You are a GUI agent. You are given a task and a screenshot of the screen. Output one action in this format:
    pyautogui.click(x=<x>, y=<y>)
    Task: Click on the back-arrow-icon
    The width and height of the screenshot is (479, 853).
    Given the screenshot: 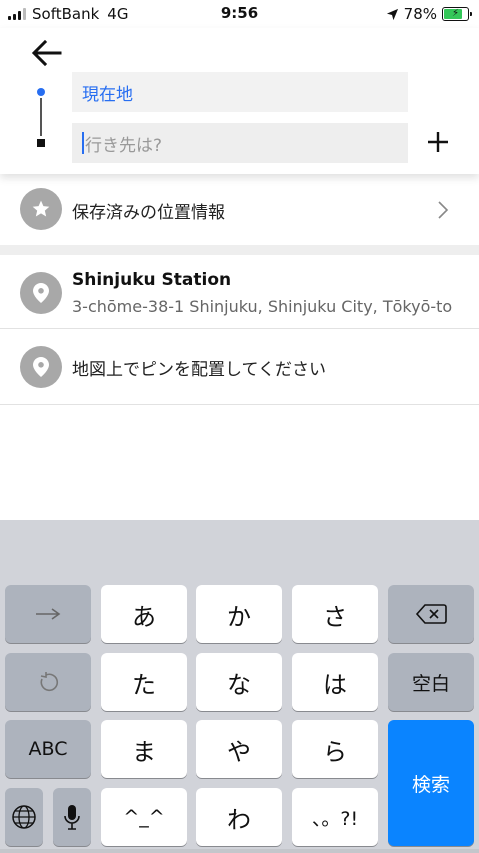 What is the action you would take?
    pyautogui.click(x=46, y=53)
    